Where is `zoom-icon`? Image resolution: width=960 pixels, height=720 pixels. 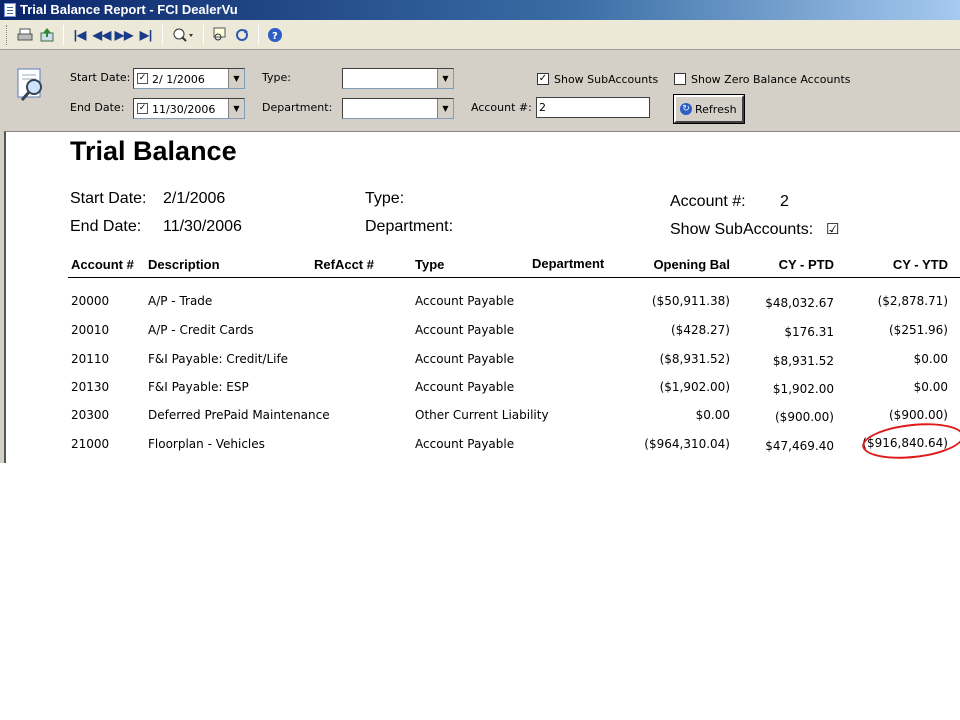
zoom-icon is located at coordinates (183, 35).